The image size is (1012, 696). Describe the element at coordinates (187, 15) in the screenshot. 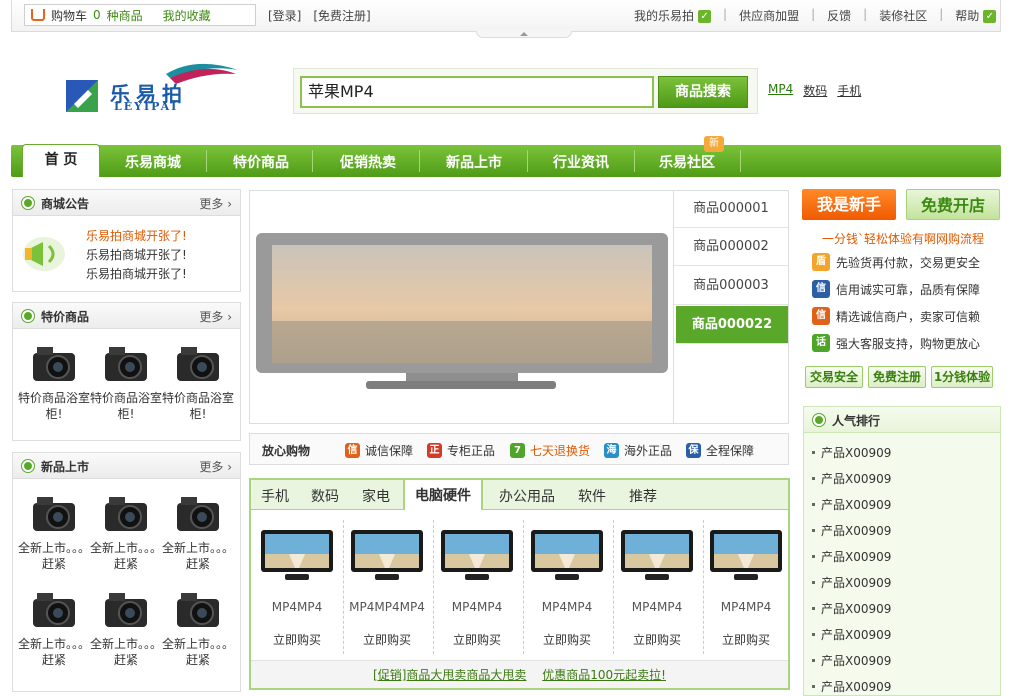

I see `favorites-link: 我的收藏` at that location.